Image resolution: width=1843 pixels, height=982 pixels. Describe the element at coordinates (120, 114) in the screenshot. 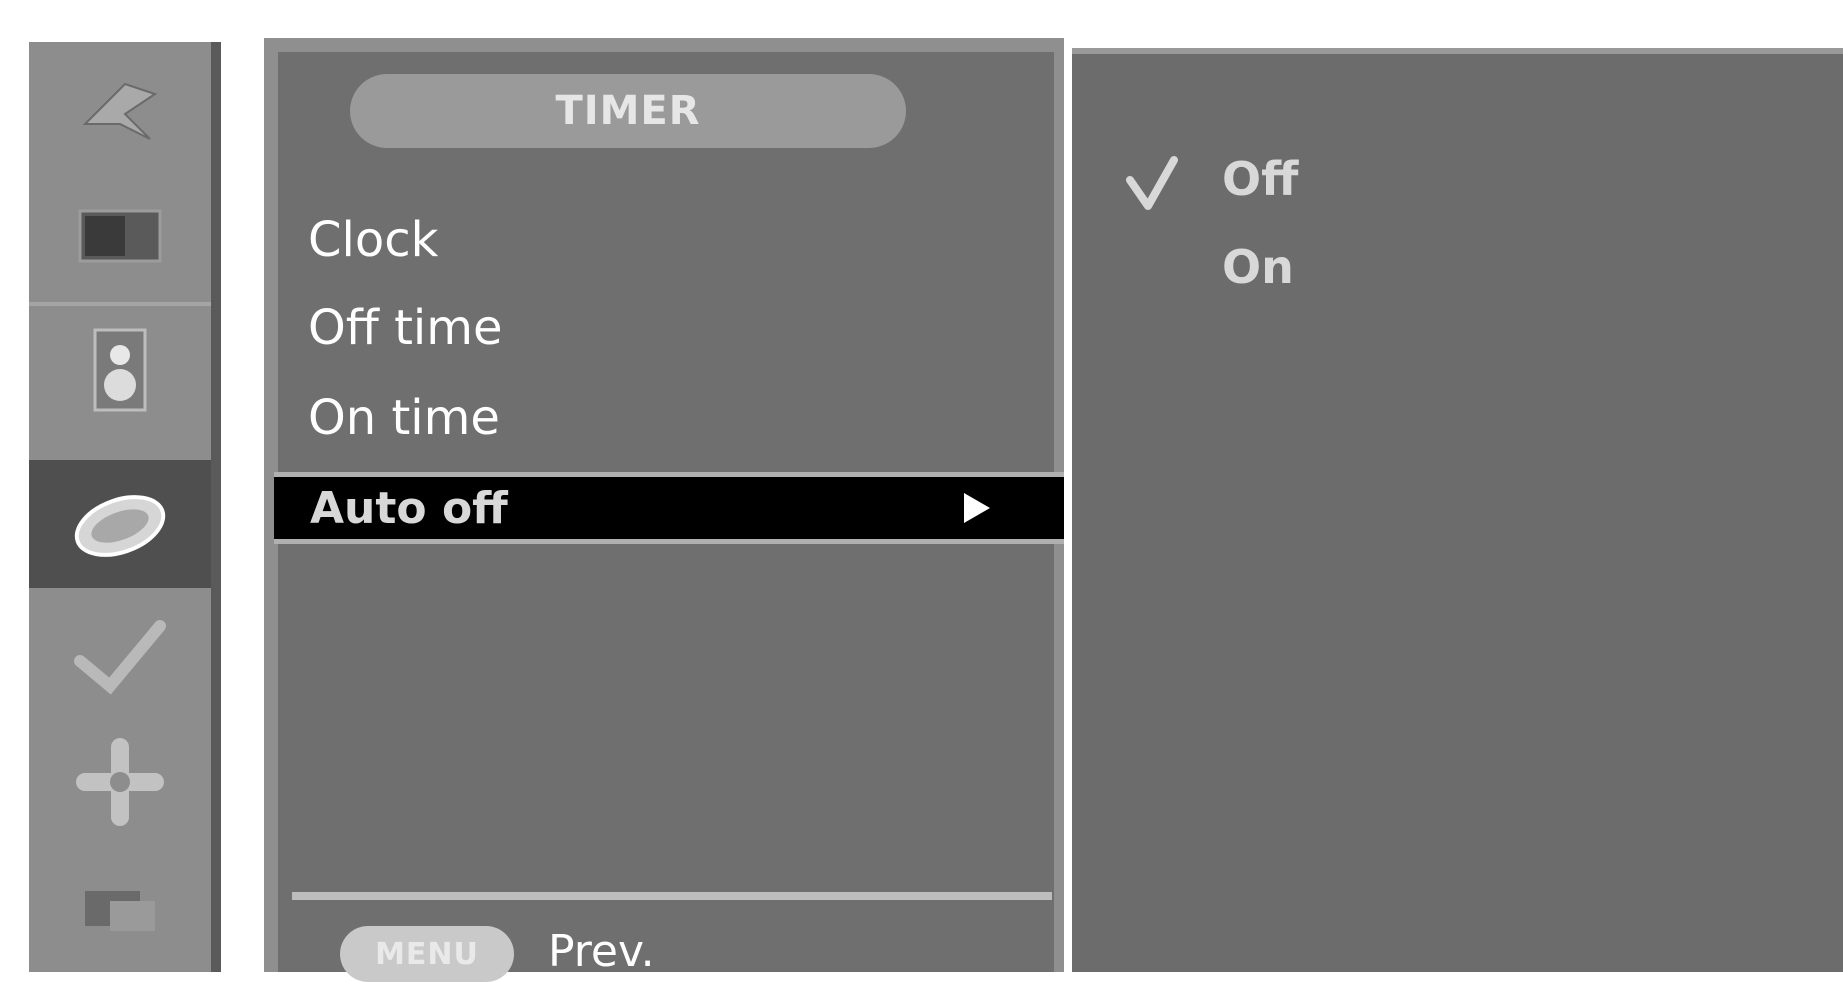

I see `station-icon` at that location.